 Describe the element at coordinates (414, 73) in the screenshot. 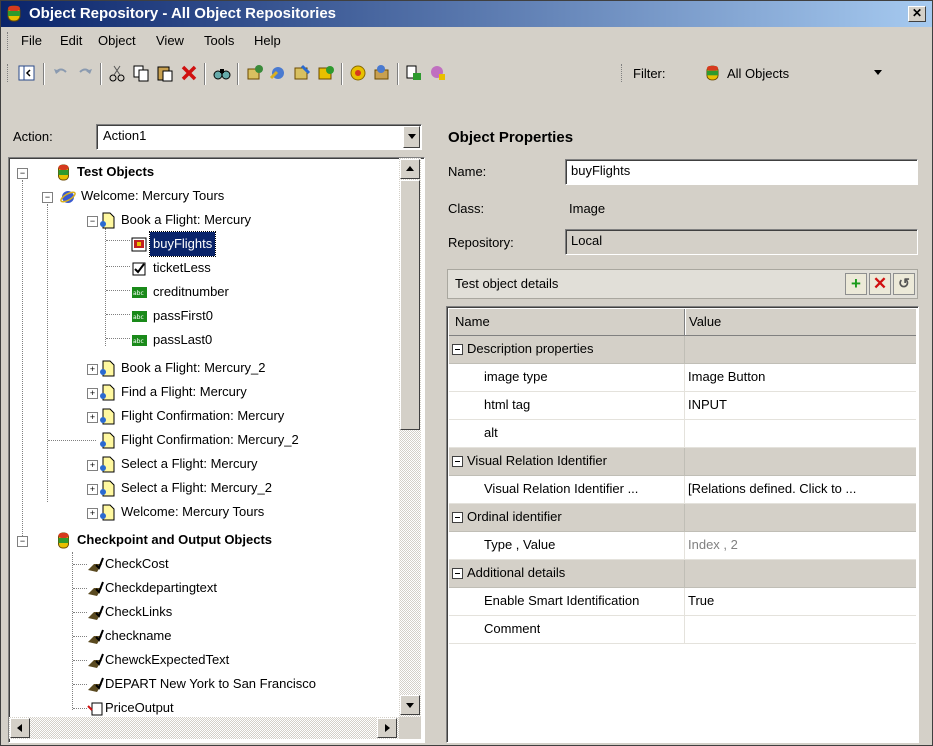

I see `define-object-icon` at that location.